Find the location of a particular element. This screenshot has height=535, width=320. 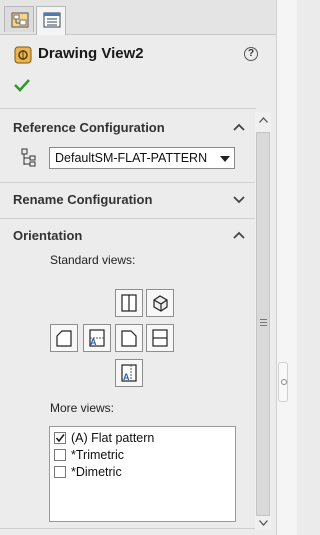

left-view-icon is located at coordinates (64, 338).